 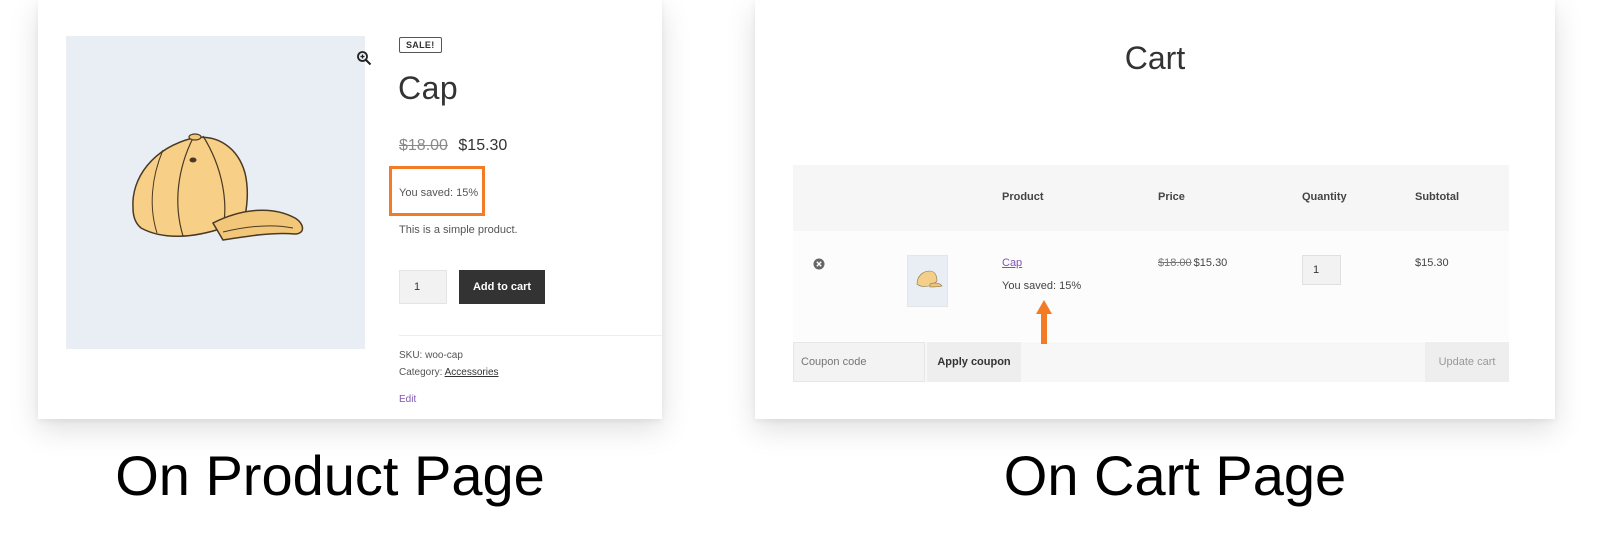 I want to click on product-image, so click(x=219, y=192).